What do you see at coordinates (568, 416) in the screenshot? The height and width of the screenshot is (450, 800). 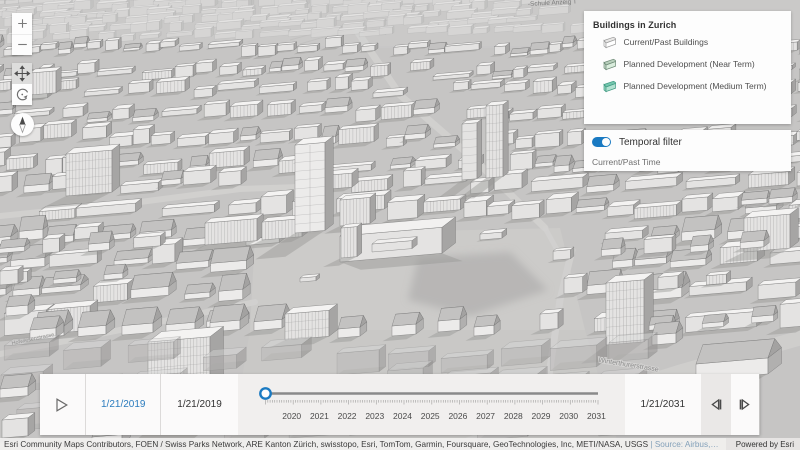 I see `svg-text: 2030` at bounding box center [568, 416].